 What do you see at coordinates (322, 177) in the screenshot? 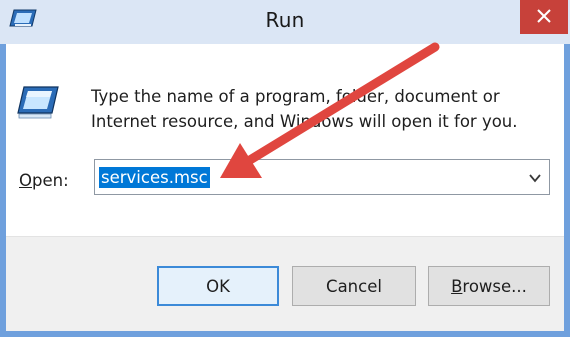
I see `open-combobox: services.msc` at bounding box center [322, 177].